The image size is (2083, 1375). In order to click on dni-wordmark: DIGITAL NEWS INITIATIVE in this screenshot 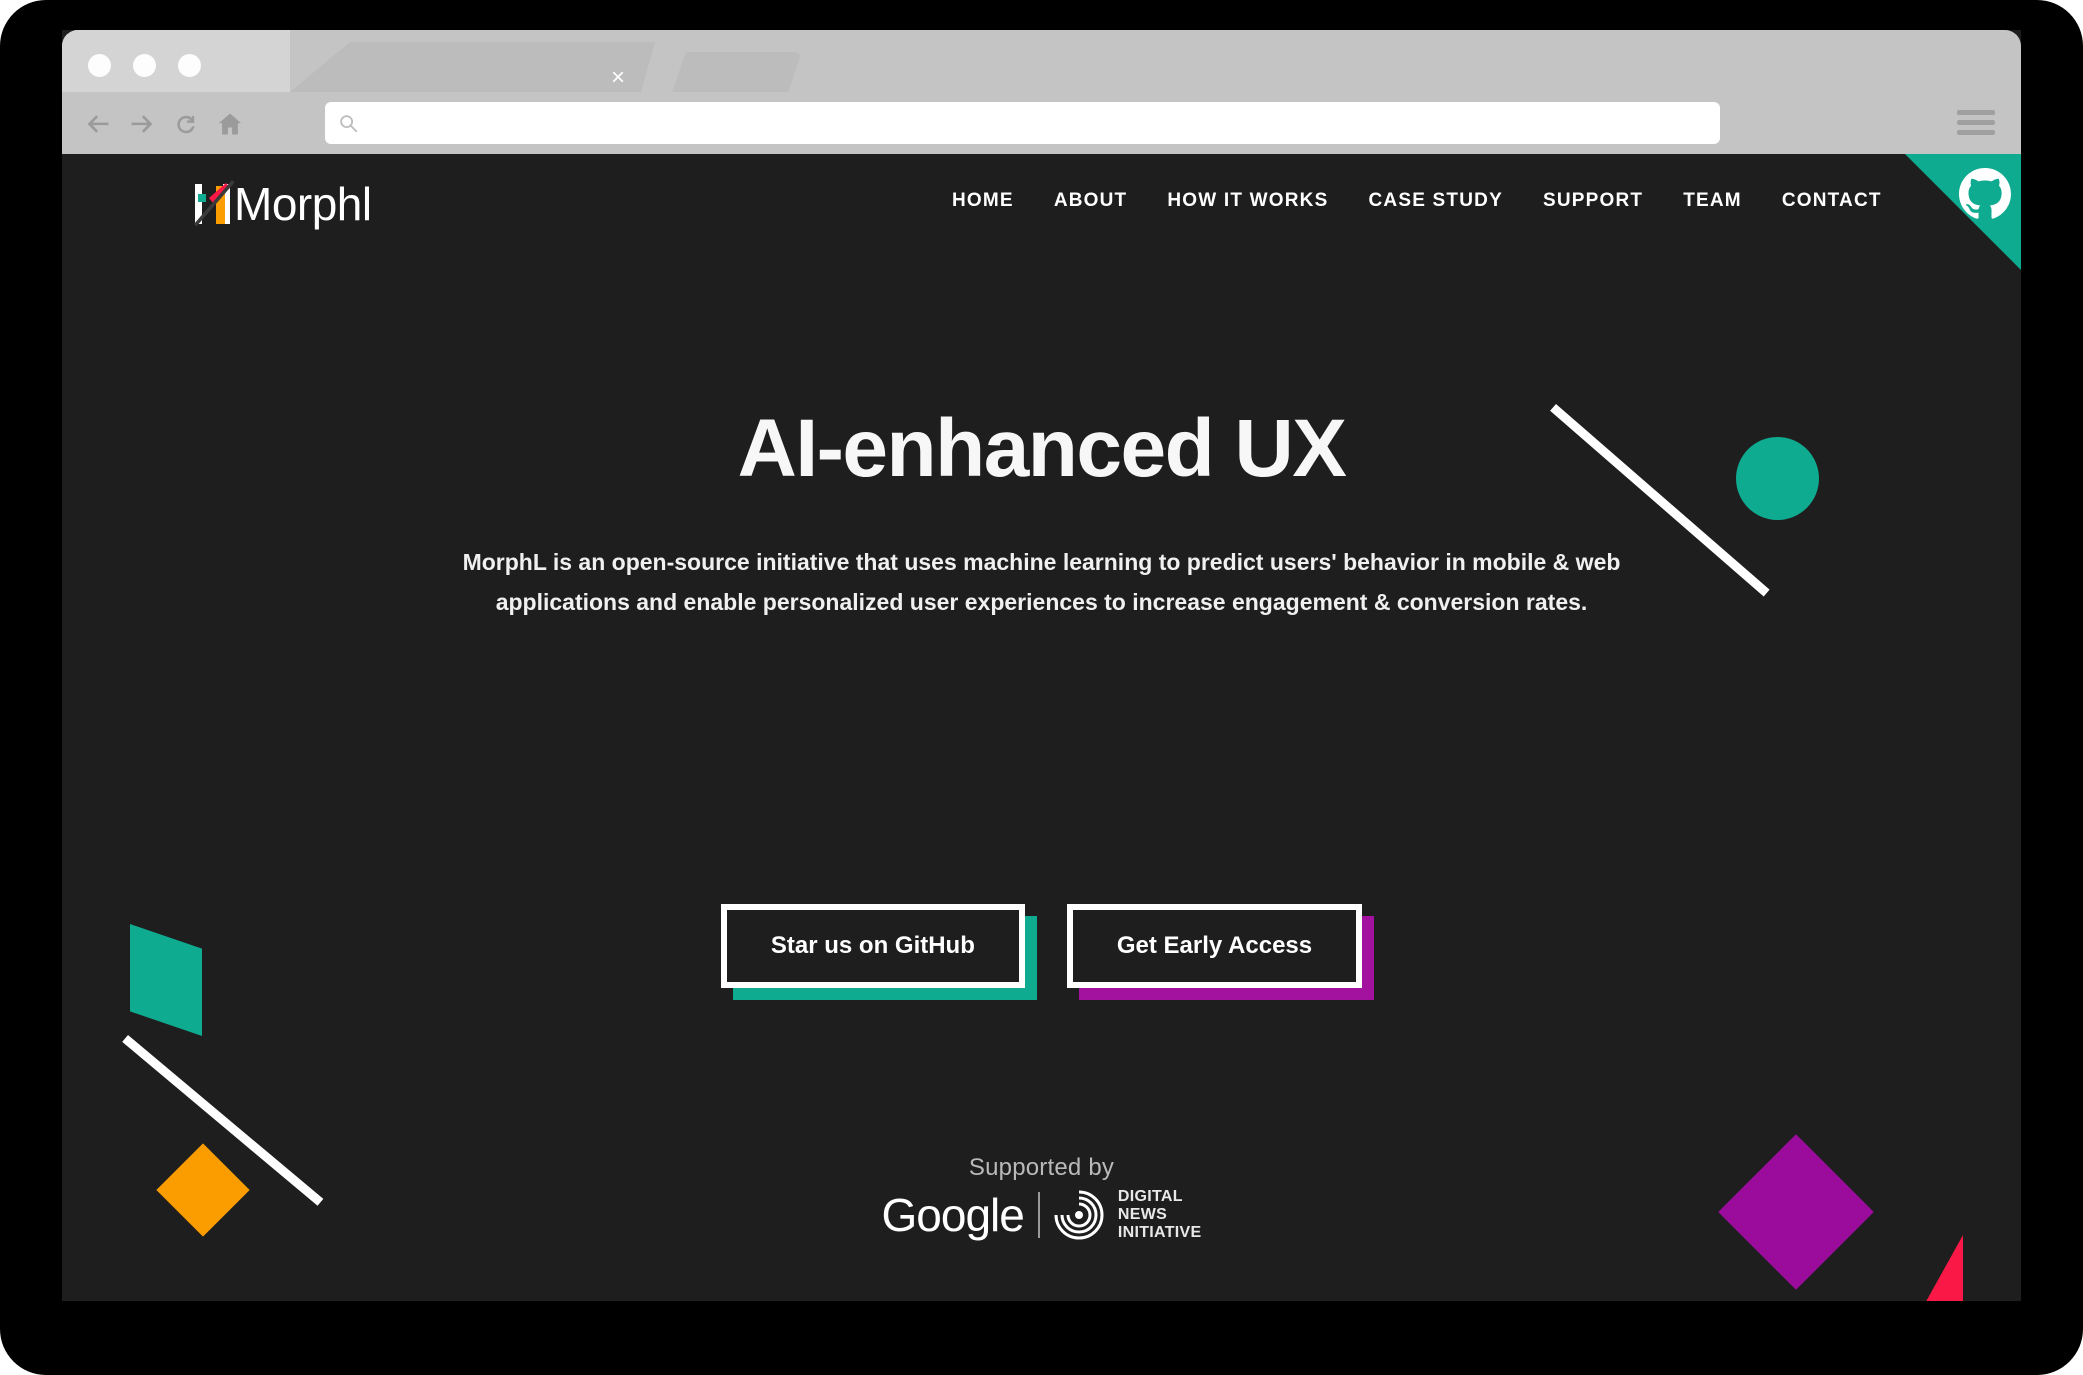, I will do `click(1160, 1215)`.